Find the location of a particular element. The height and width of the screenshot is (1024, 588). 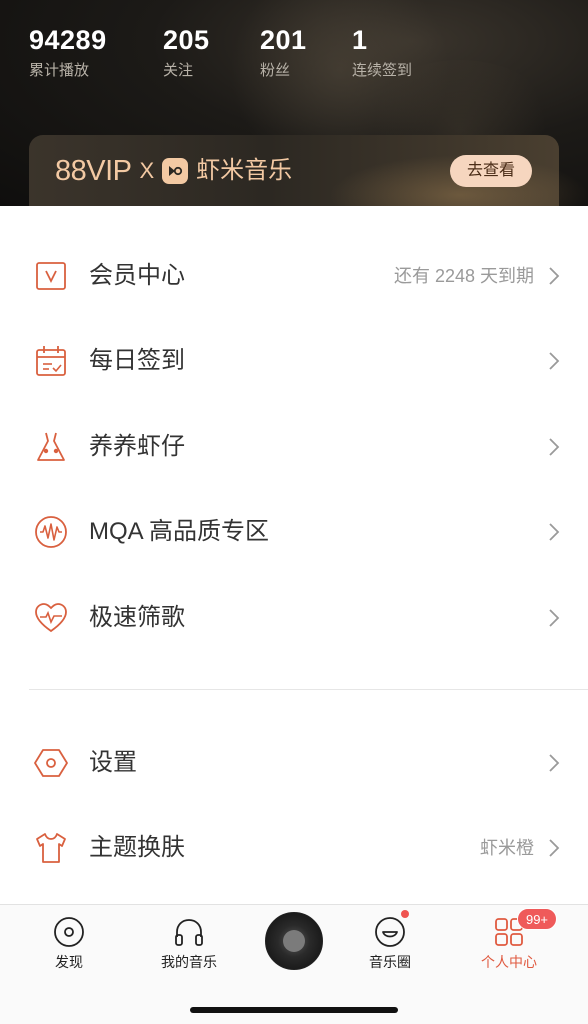

tab-music-circle: 音乐圈 is located at coordinates (390, 943).